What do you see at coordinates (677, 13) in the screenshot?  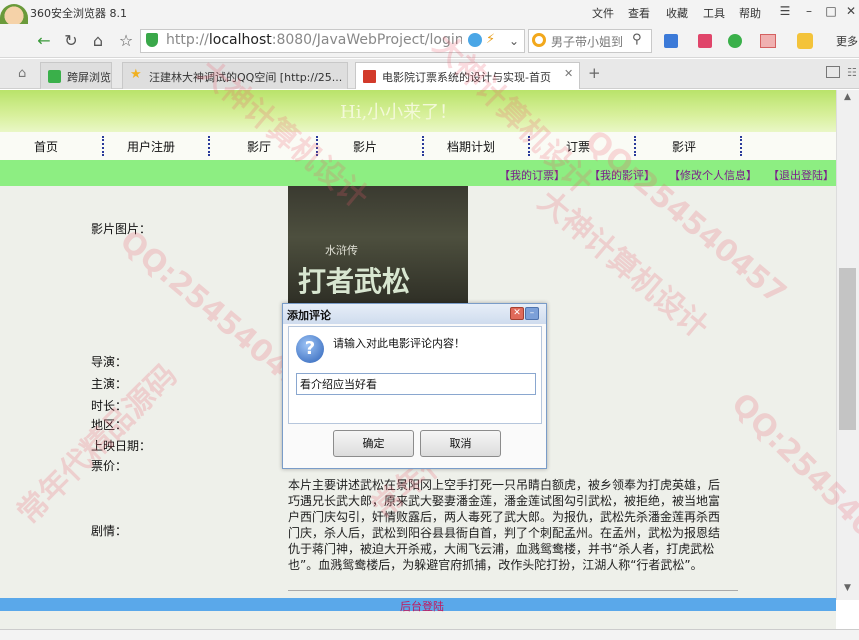 I see `menu-favorites: 收藏` at bounding box center [677, 13].